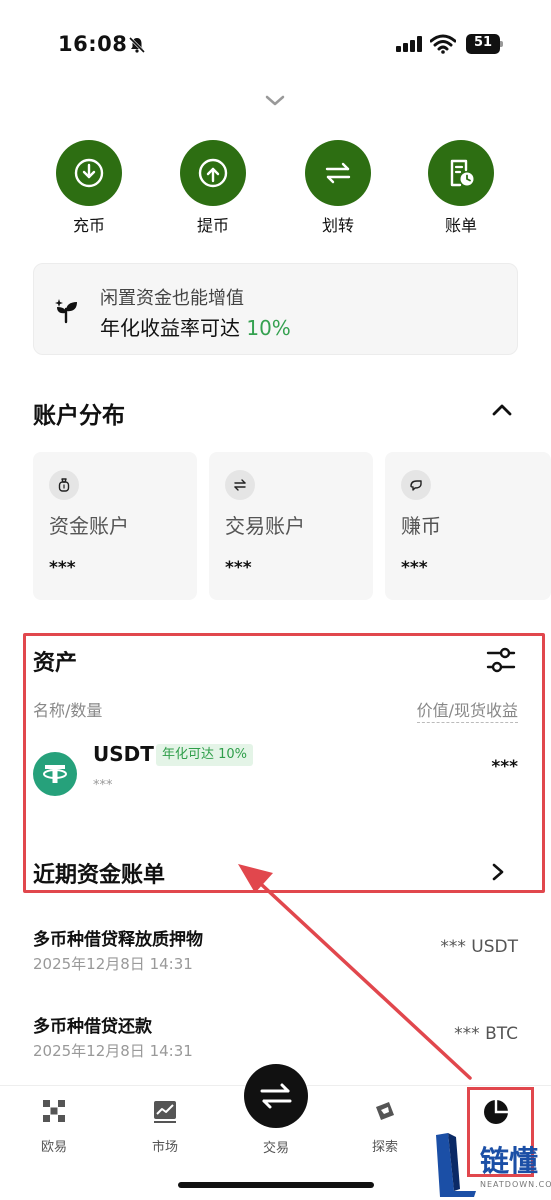  I want to click on battery-level: 51, so click(483, 42).